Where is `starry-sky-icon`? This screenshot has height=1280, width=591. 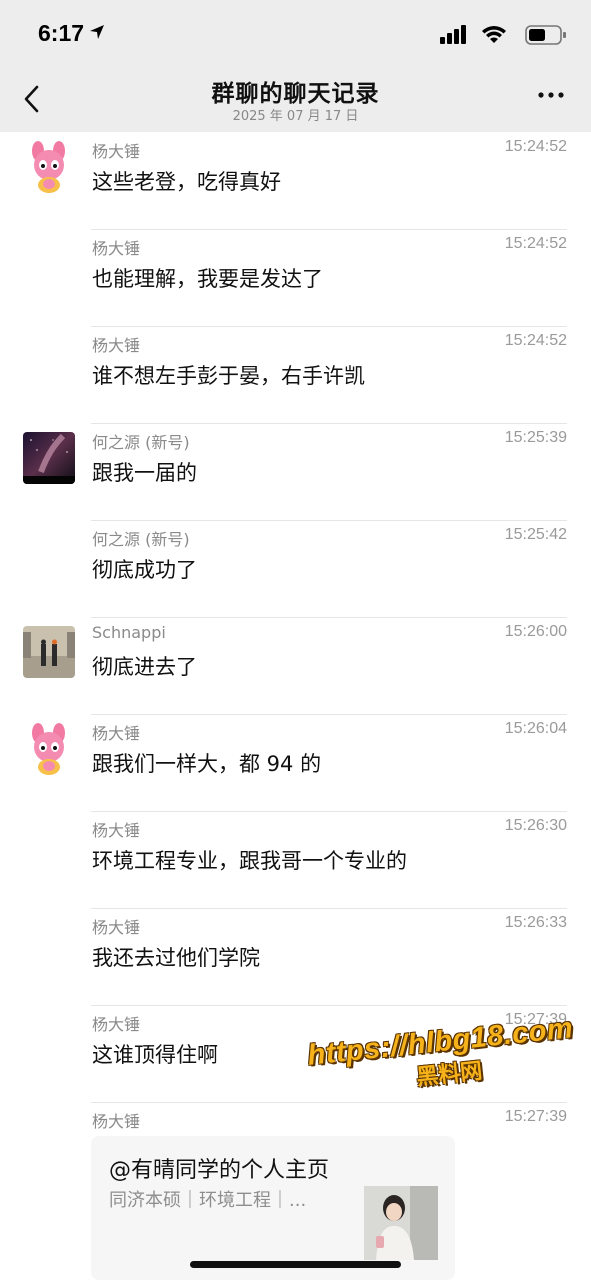
starry-sky-icon is located at coordinates (49, 458).